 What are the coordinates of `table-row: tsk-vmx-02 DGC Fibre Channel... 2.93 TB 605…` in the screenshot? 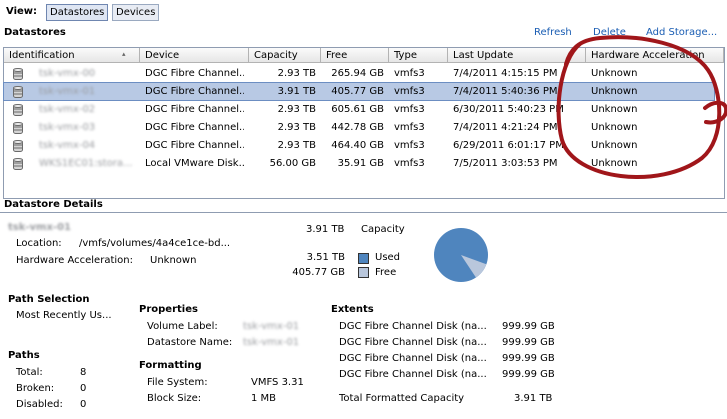 It's located at (359, 109).